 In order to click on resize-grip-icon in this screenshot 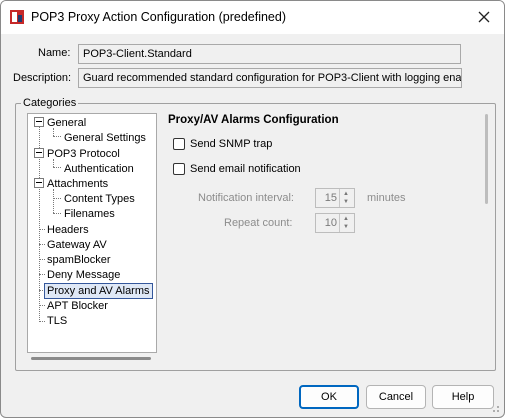, I will do `click(495, 408)`.